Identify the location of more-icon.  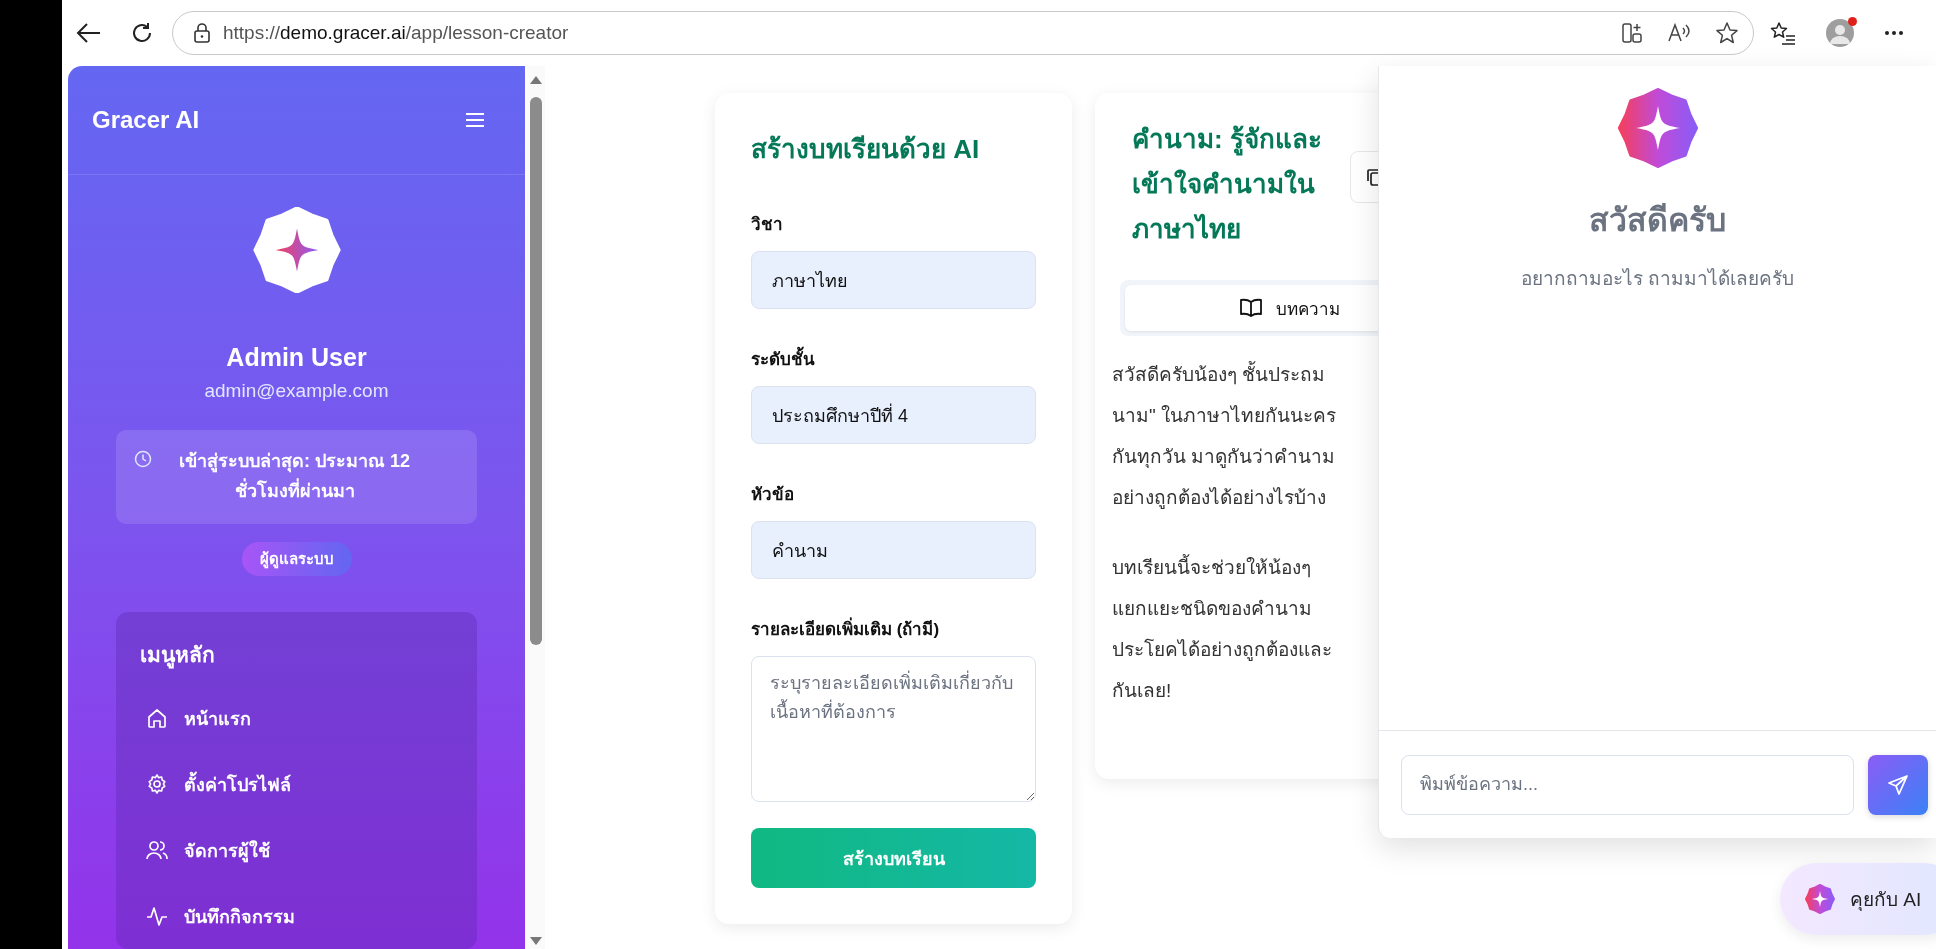
(1894, 33).